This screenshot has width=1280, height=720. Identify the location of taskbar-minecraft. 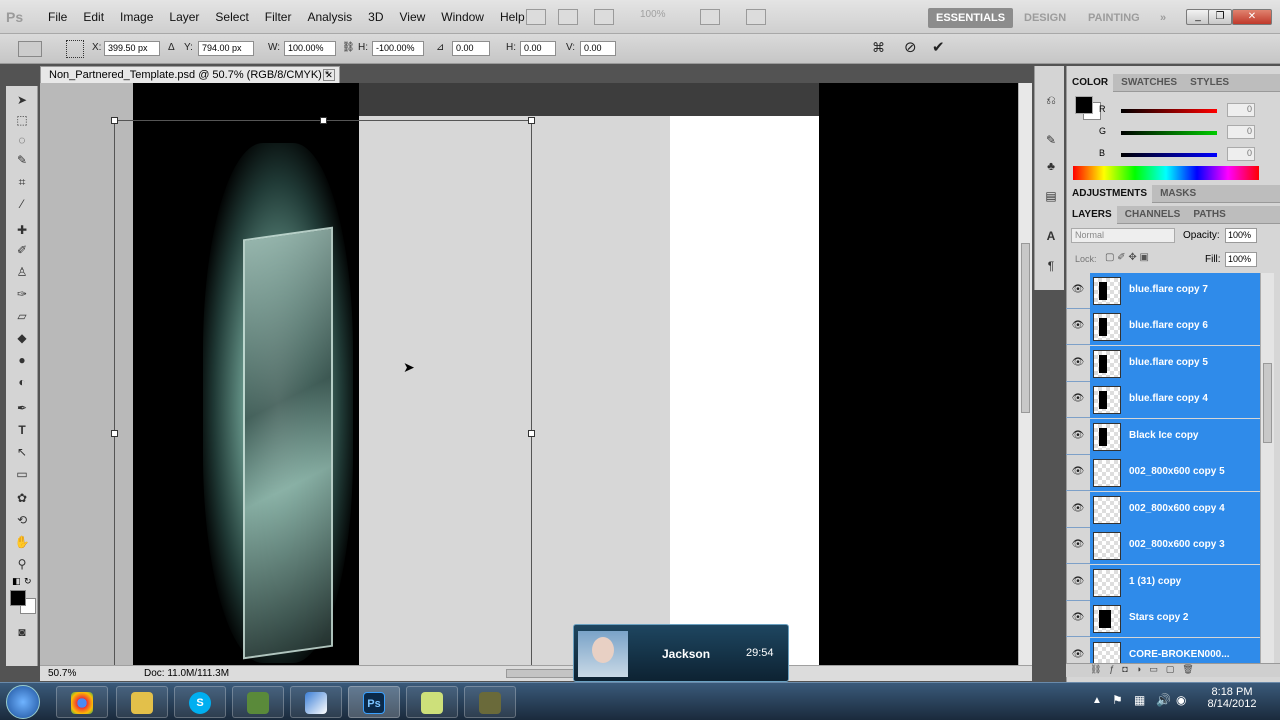
(258, 702).